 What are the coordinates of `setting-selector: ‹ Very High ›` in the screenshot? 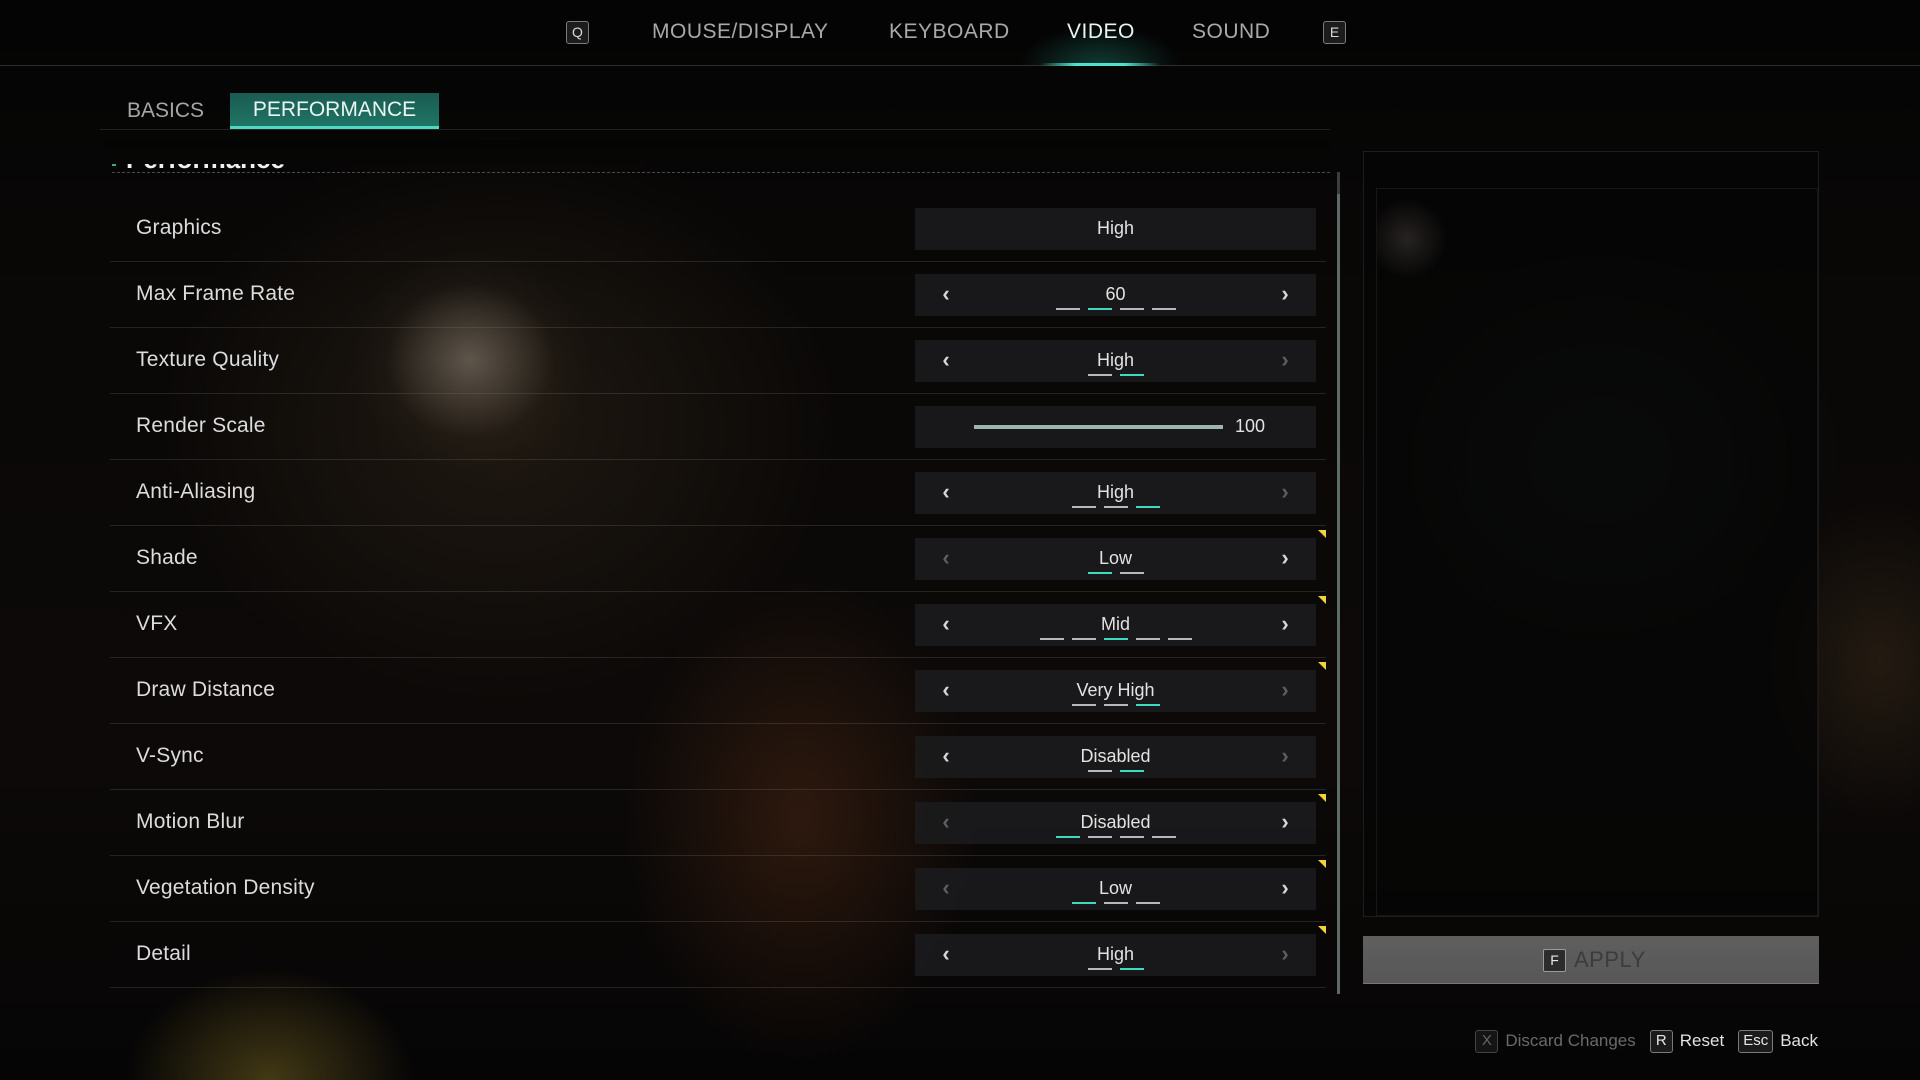 It's located at (1115, 691).